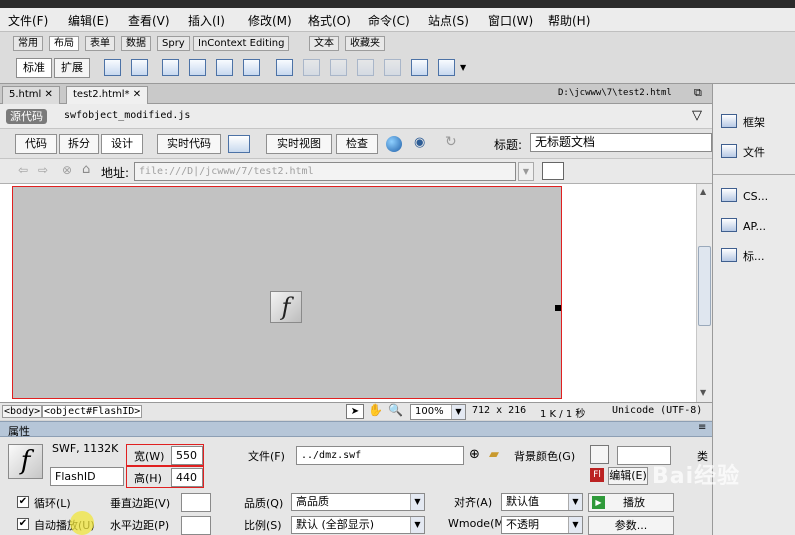 This screenshot has height=535, width=795. Describe the element at coordinates (510, 20) in the screenshot. I see `menu-window: 窗口(W)` at that location.